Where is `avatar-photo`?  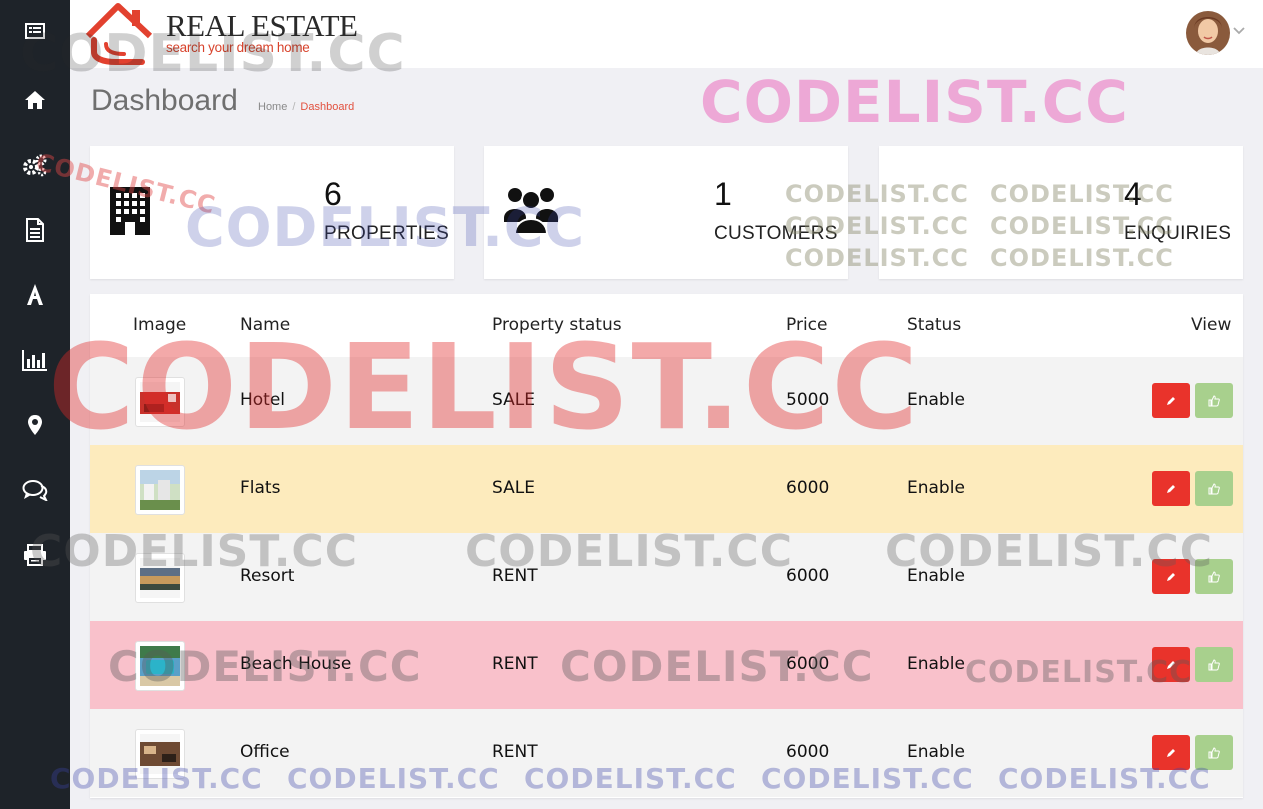
avatar-photo is located at coordinates (1208, 33).